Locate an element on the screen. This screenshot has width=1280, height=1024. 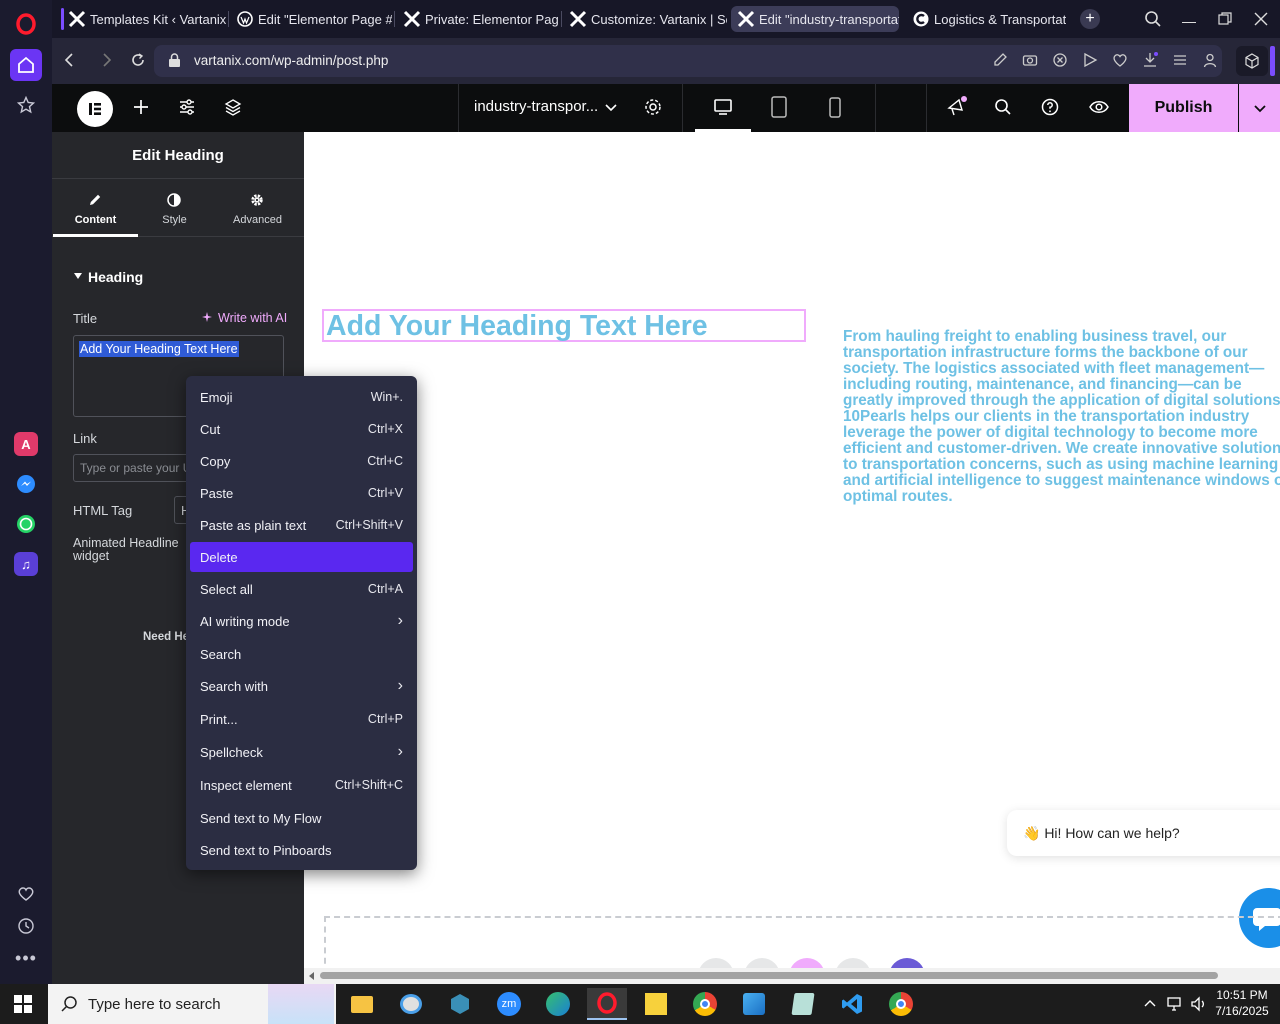
preview-eye-icon is located at coordinates (1099, 107).